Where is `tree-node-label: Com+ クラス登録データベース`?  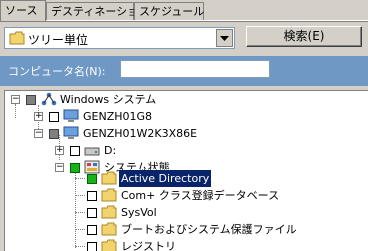
tree-node-label: Com+ クラス登録データベース is located at coordinates (200, 195).